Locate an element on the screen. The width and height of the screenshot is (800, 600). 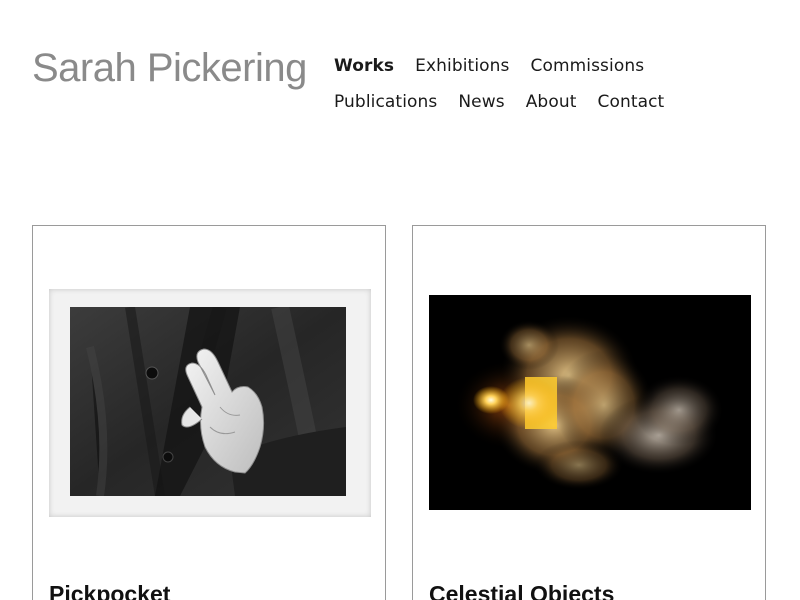
hand-photo is located at coordinates (208, 401).